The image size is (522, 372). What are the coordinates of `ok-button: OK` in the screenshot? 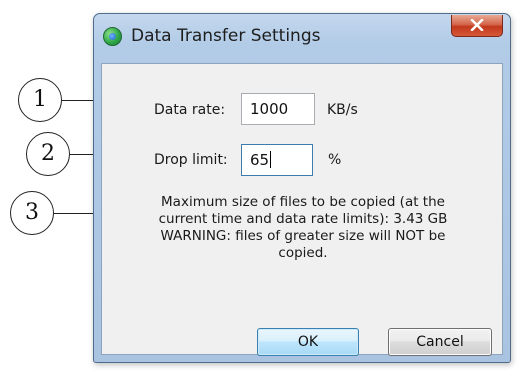 It's located at (308, 342).